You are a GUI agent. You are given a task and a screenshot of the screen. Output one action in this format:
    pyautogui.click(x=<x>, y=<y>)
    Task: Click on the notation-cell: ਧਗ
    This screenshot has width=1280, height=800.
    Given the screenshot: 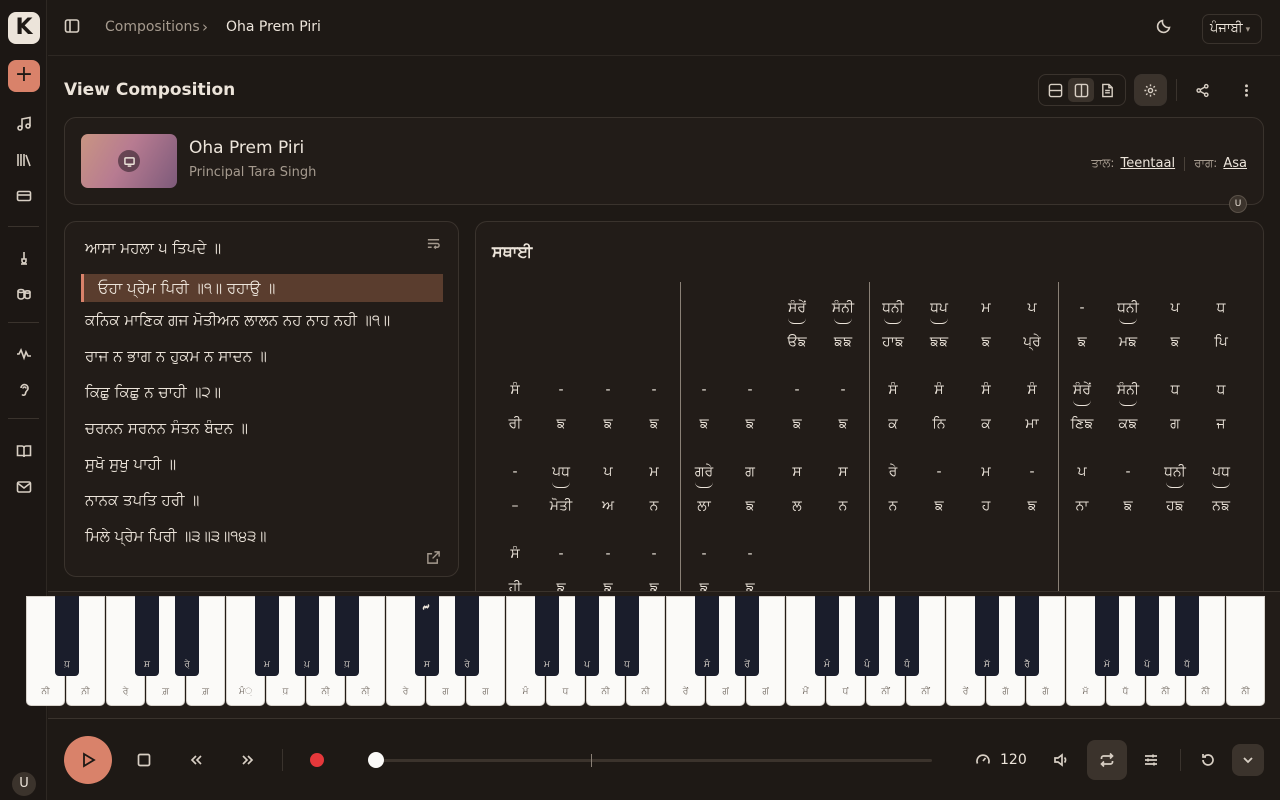 What is the action you would take?
    pyautogui.click(x=1175, y=407)
    